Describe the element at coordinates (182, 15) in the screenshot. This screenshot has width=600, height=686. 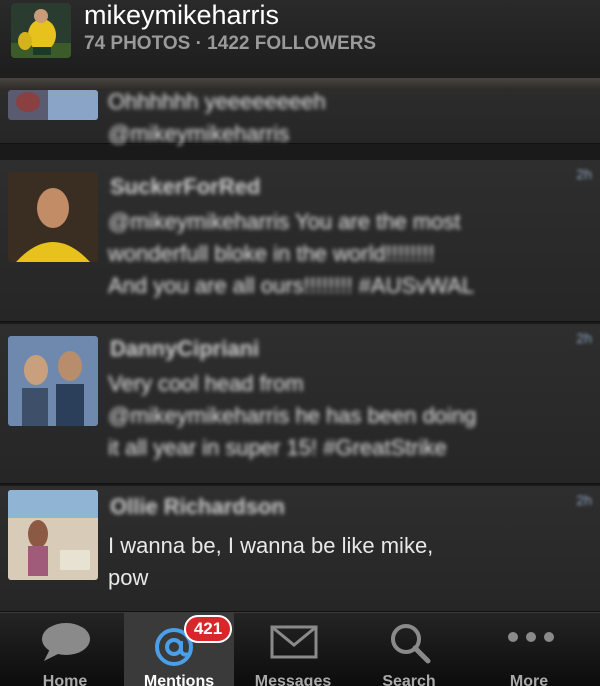
I see `profile-username: mikeymikeharris` at that location.